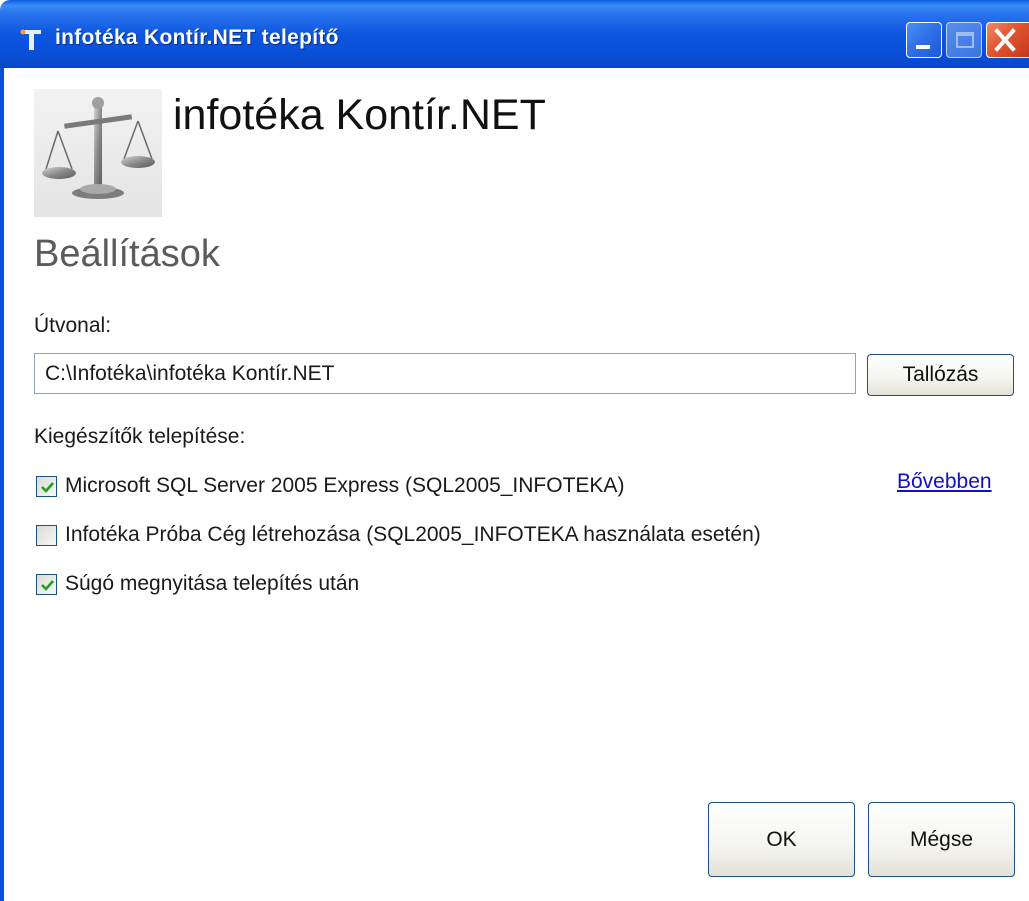 This screenshot has height=901, width=1029. What do you see at coordinates (940, 375) in the screenshot?
I see `browse-button: Tallózás` at bounding box center [940, 375].